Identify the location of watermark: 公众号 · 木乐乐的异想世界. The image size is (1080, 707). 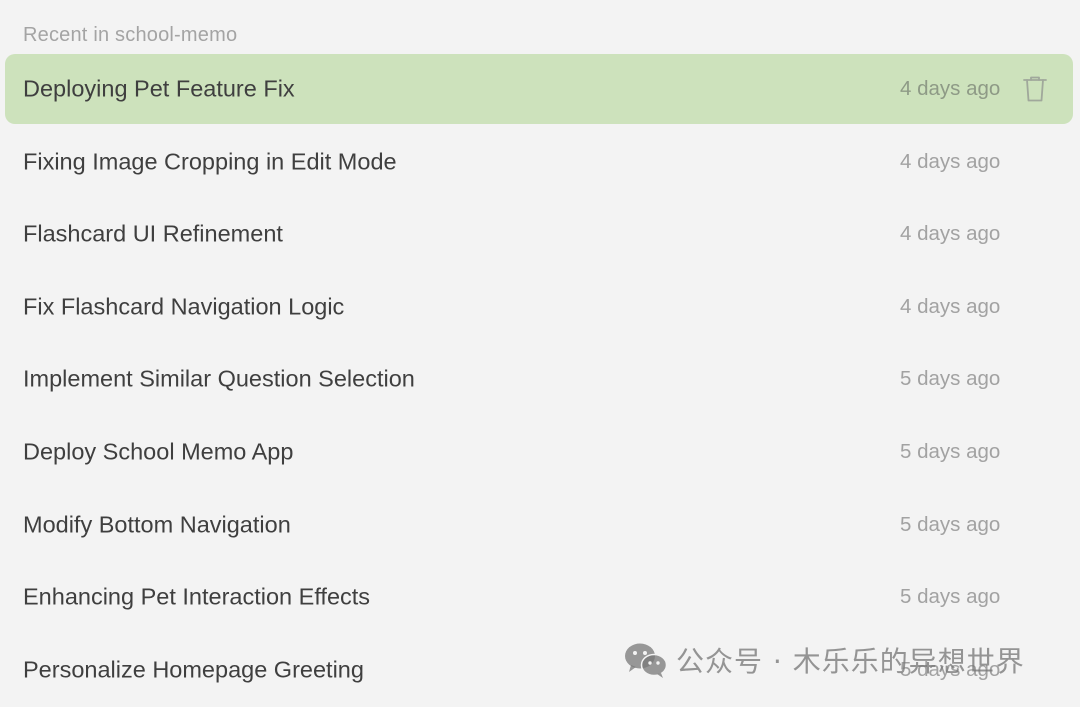
(824, 660).